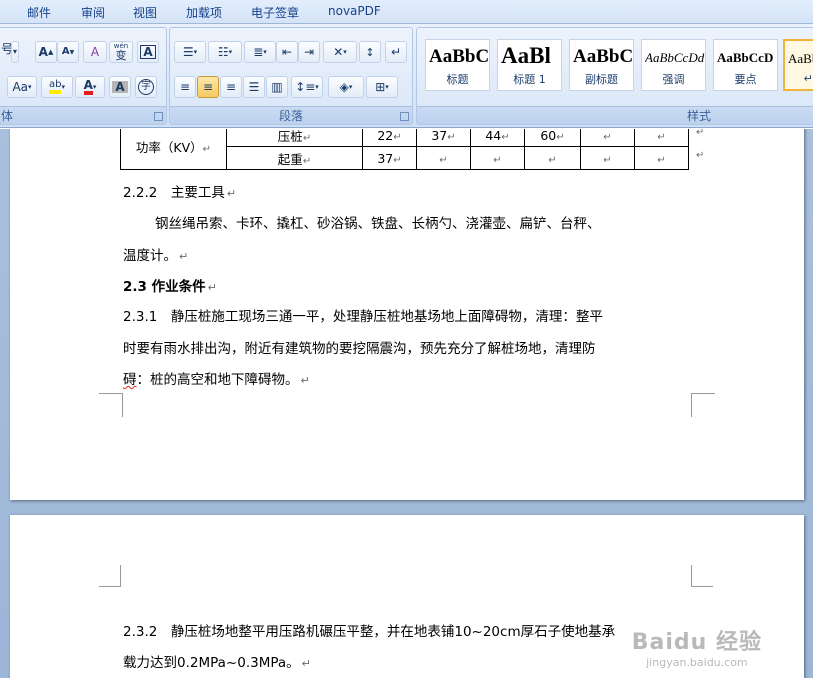  What do you see at coordinates (798, 65) in the screenshot?
I see `style-normal: AaBb ↵ 正` at bounding box center [798, 65].